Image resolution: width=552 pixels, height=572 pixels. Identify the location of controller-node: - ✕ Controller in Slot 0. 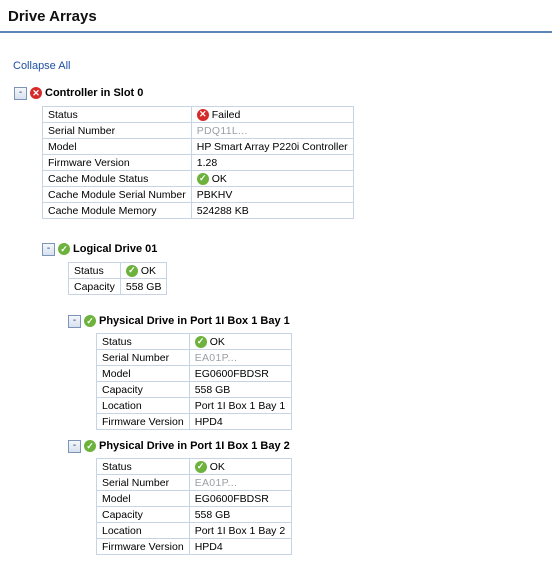
(78, 93).